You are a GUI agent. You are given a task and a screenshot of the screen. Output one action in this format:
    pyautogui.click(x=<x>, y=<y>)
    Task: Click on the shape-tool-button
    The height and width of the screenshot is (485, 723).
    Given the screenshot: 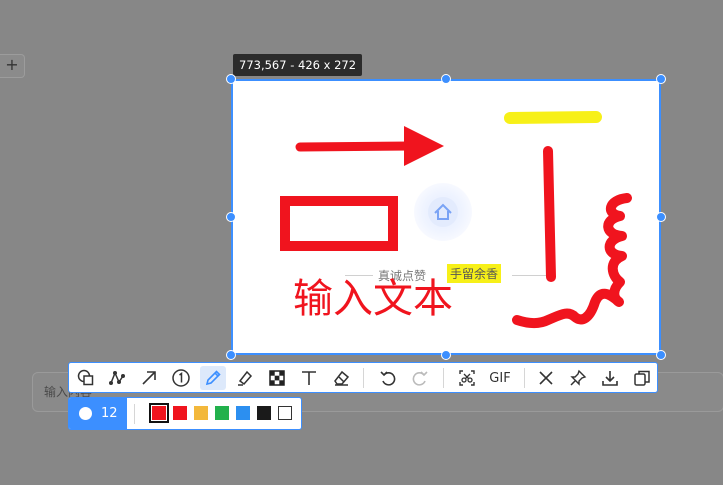 What is the action you would take?
    pyautogui.click(x=86, y=378)
    